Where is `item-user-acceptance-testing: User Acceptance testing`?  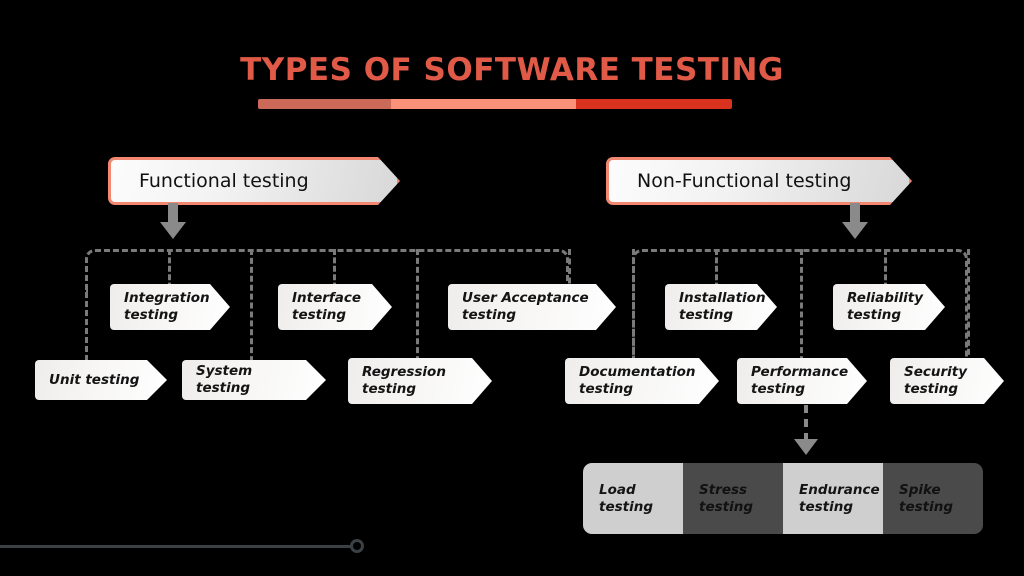
item-user-acceptance-testing: User Acceptance testing is located at coordinates (532, 307).